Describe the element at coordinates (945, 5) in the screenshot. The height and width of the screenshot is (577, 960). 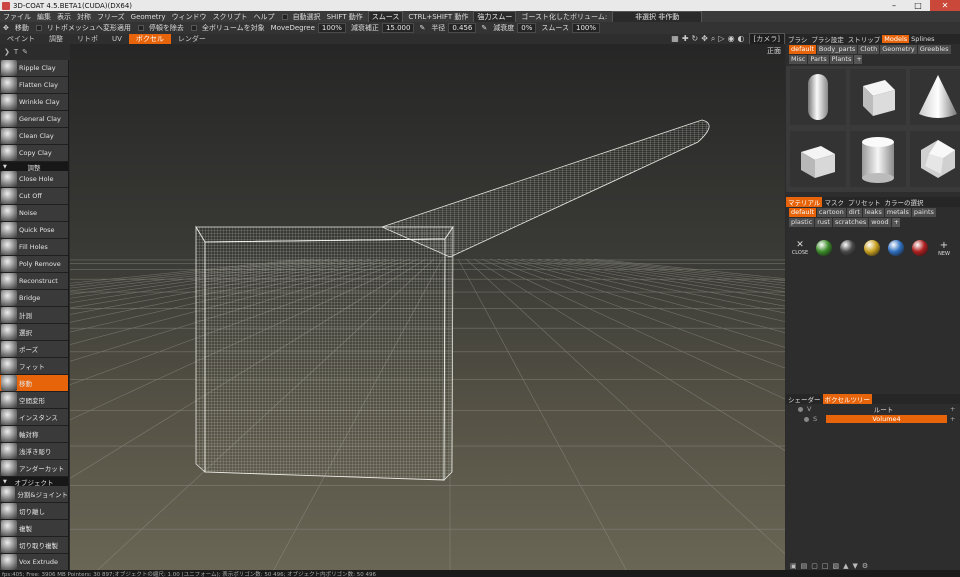
I see `close-button: ✕` at that location.